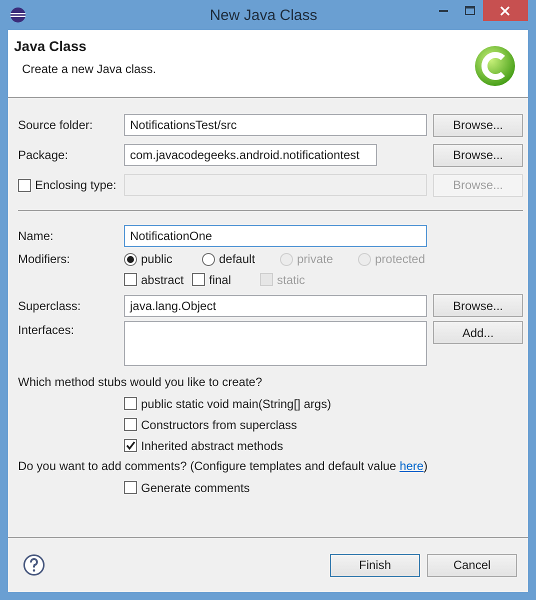  I want to click on radio-label: private, so click(315, 259).